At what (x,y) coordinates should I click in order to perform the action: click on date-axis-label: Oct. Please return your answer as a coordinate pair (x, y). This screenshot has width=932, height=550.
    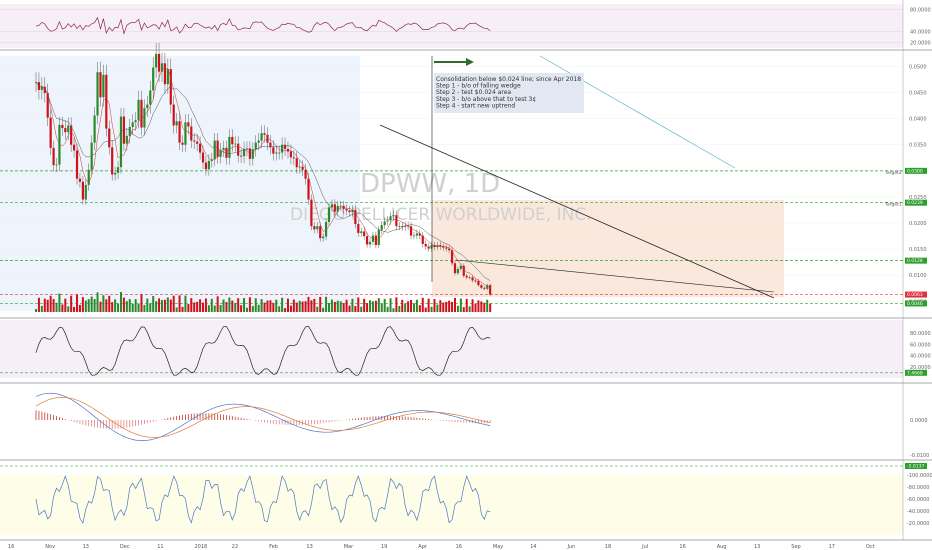
    Looking at the image, I should click on (870, 547).